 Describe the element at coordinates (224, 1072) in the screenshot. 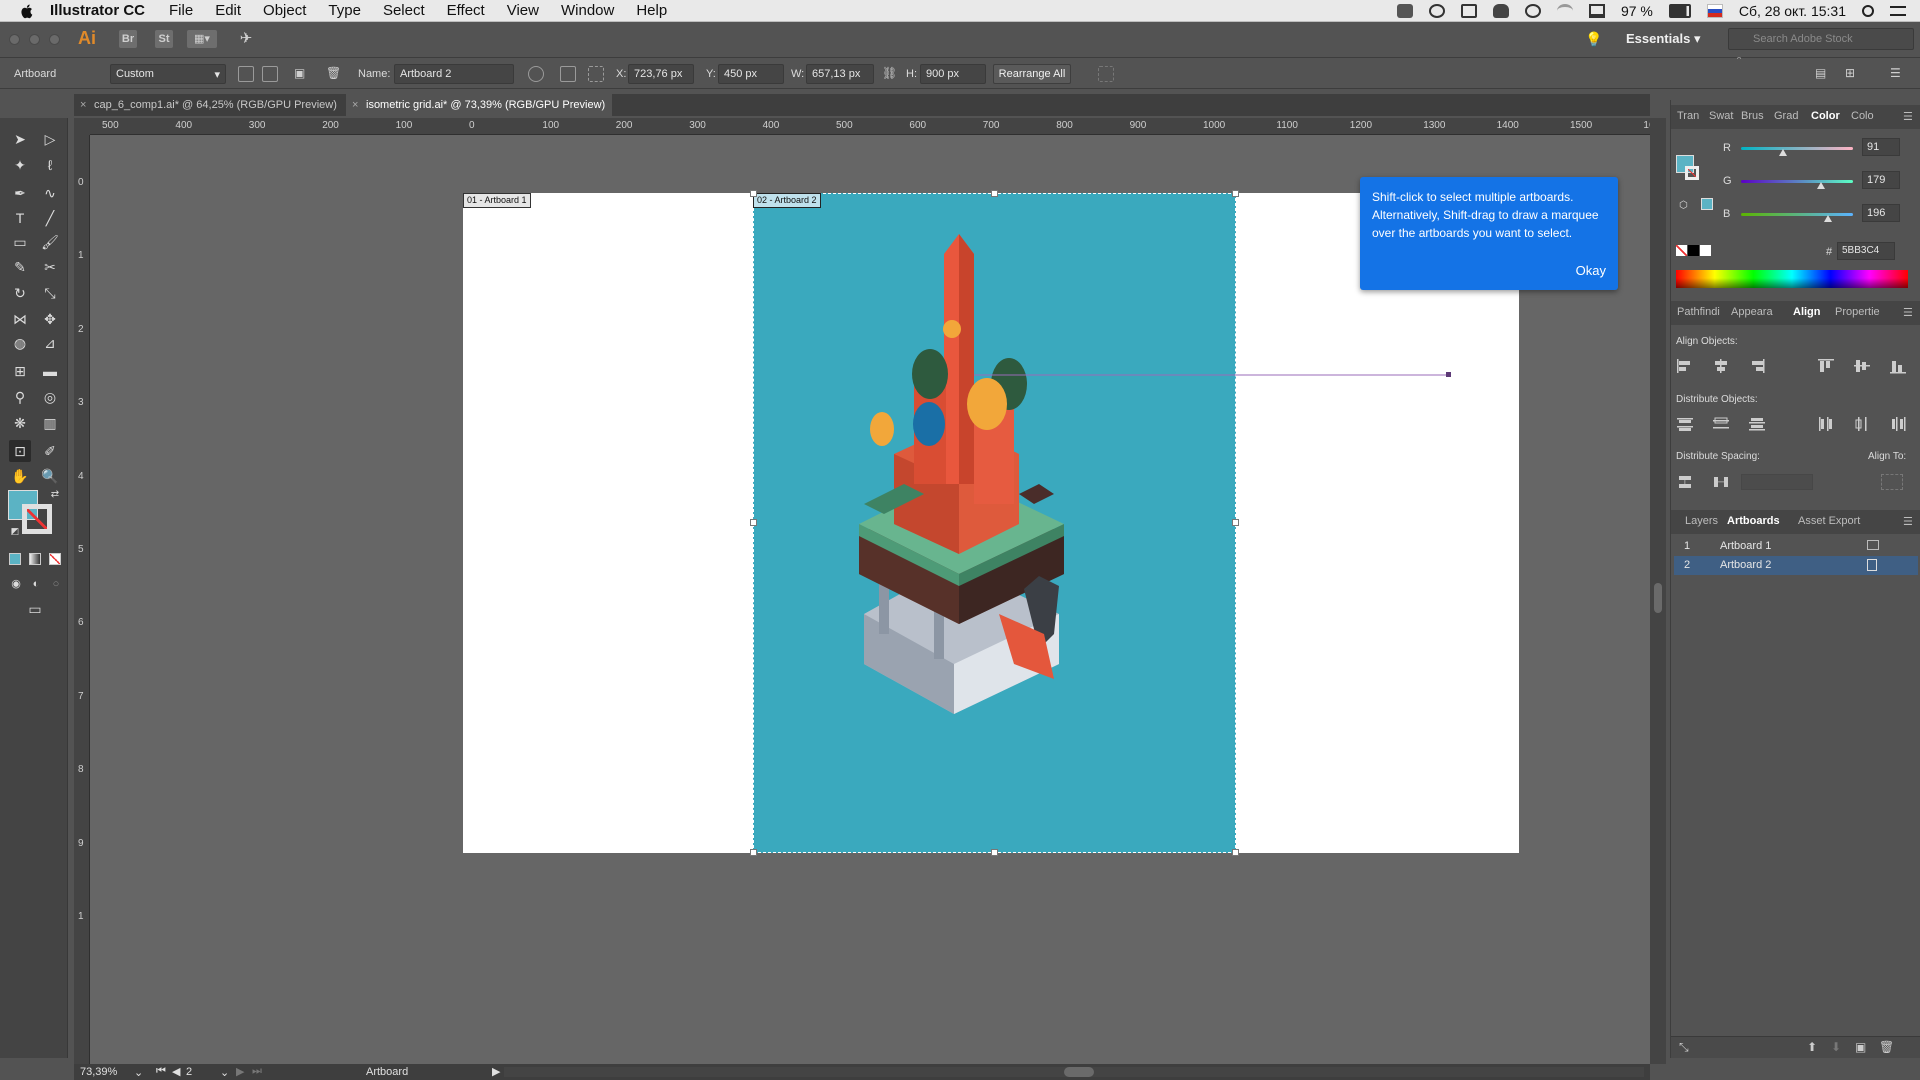

I see `artboard-dropdown-icon: ⌄` at that location.